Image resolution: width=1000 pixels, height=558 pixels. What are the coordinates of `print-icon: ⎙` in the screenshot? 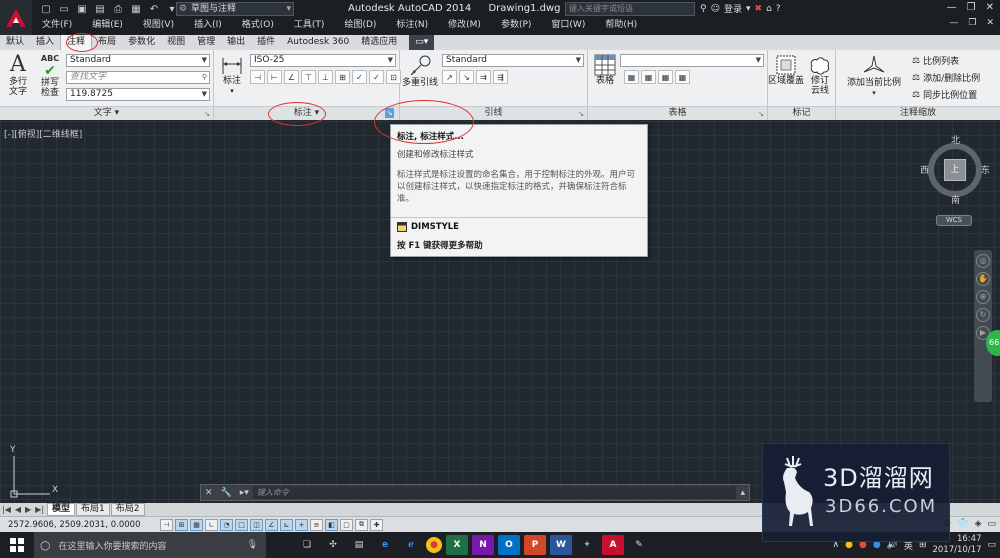 It's located at (118, 9).